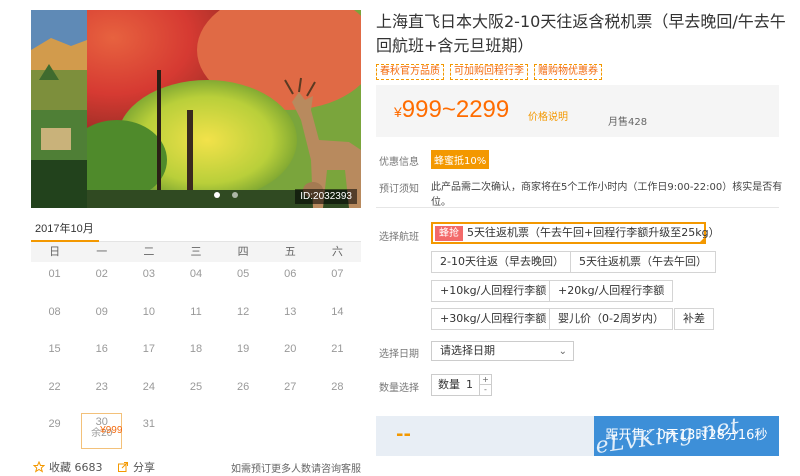  Describe the element at coordinates (611, 319) in the screenshot. I see `flight-option: 婴儿价（0-2周岁内）` at that location.